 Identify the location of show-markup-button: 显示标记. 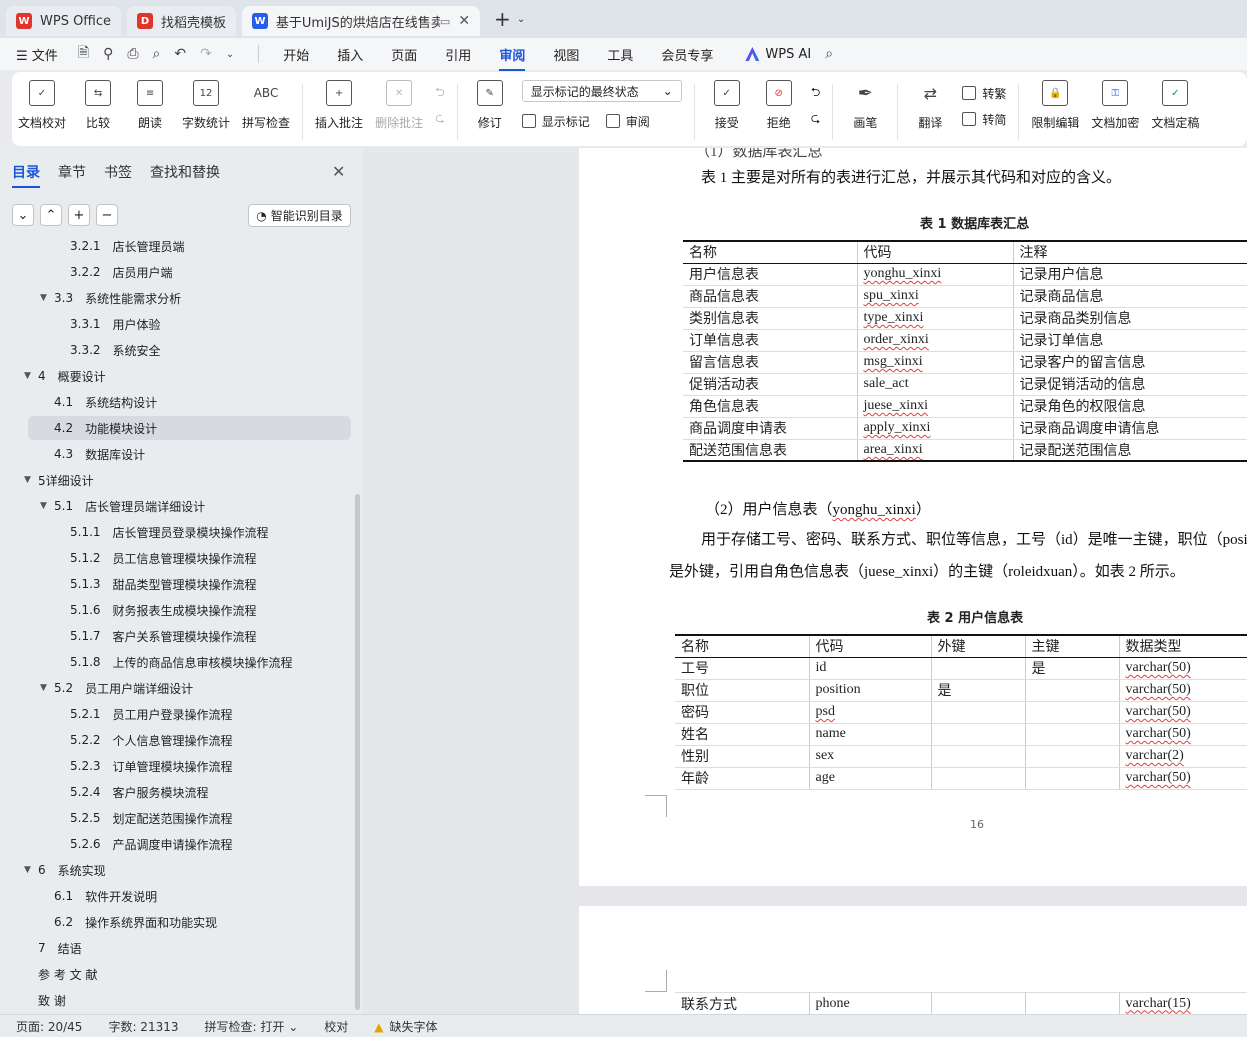
(555, 121).